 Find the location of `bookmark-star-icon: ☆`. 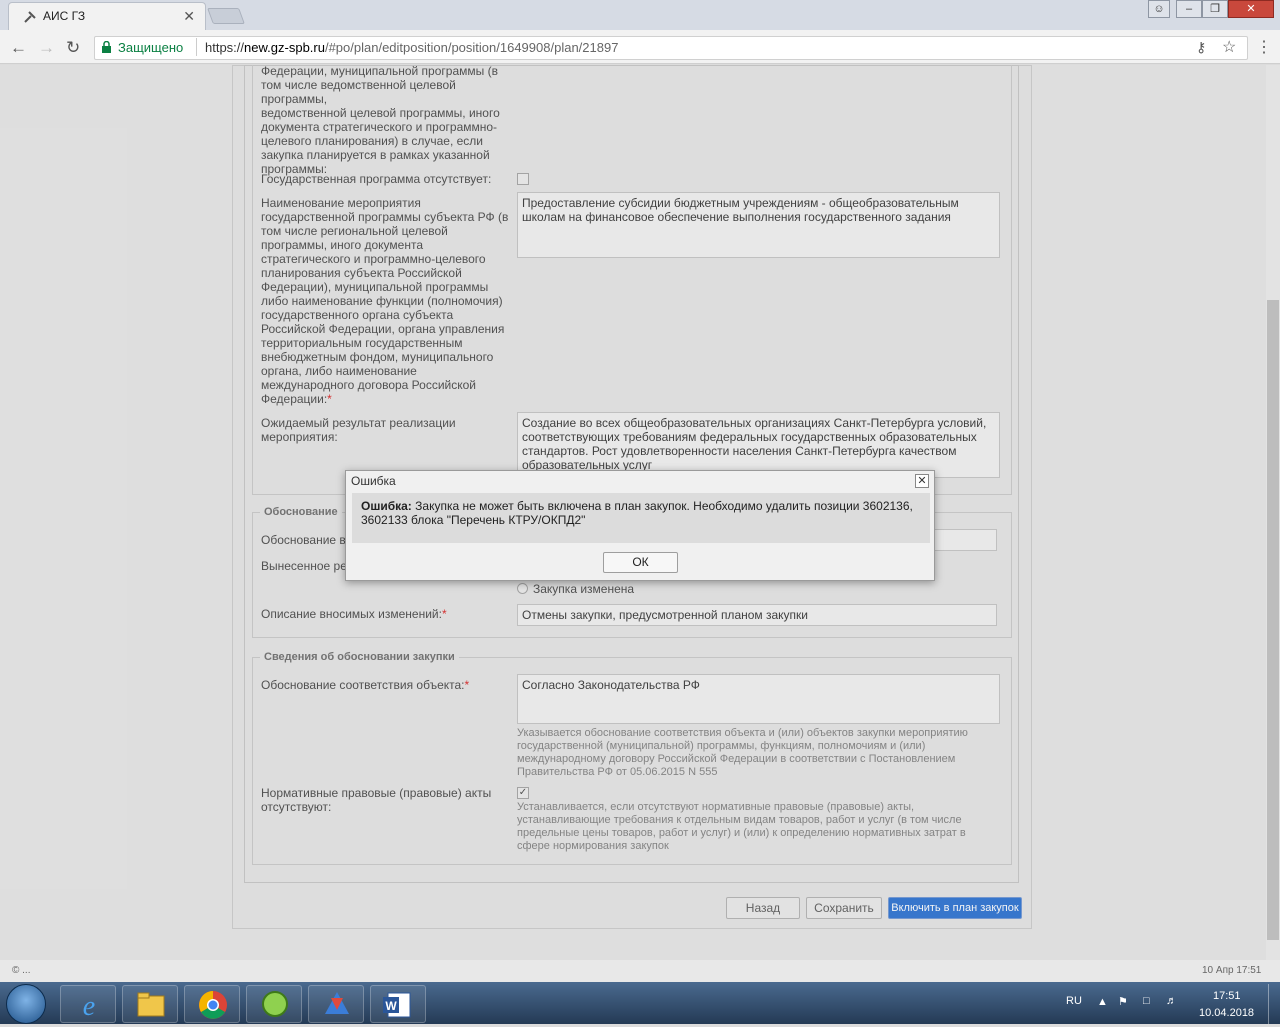

bookmark-star-icon: ☆ is located at coordinates (1229, 47).